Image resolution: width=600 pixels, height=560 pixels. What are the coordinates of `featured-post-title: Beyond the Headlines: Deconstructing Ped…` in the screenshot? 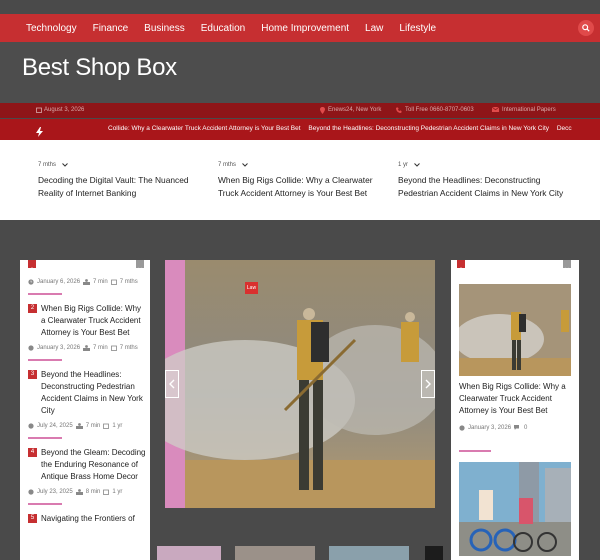 It's located at (483, 187).